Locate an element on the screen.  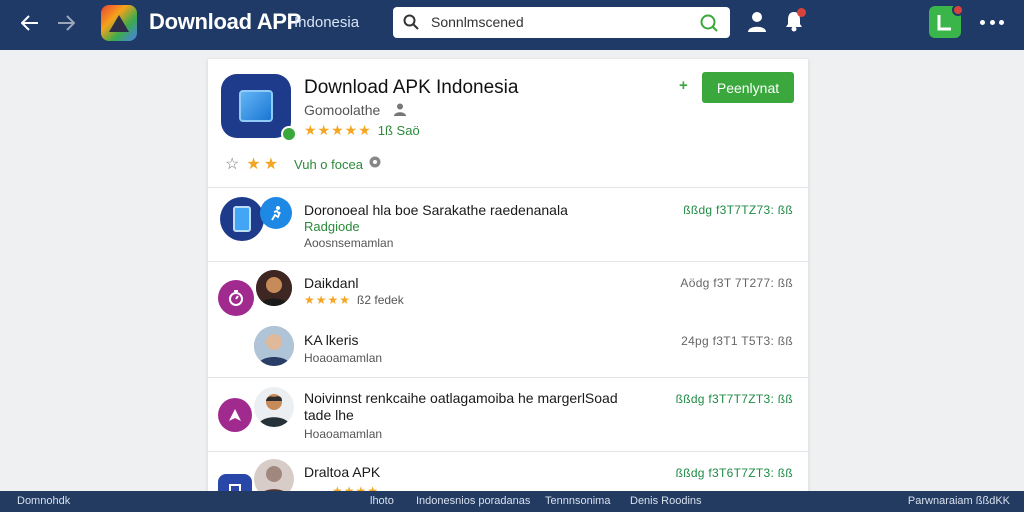
hero-rating: ★★★★★ 1ß Saö is located at coordinates (362, 130).